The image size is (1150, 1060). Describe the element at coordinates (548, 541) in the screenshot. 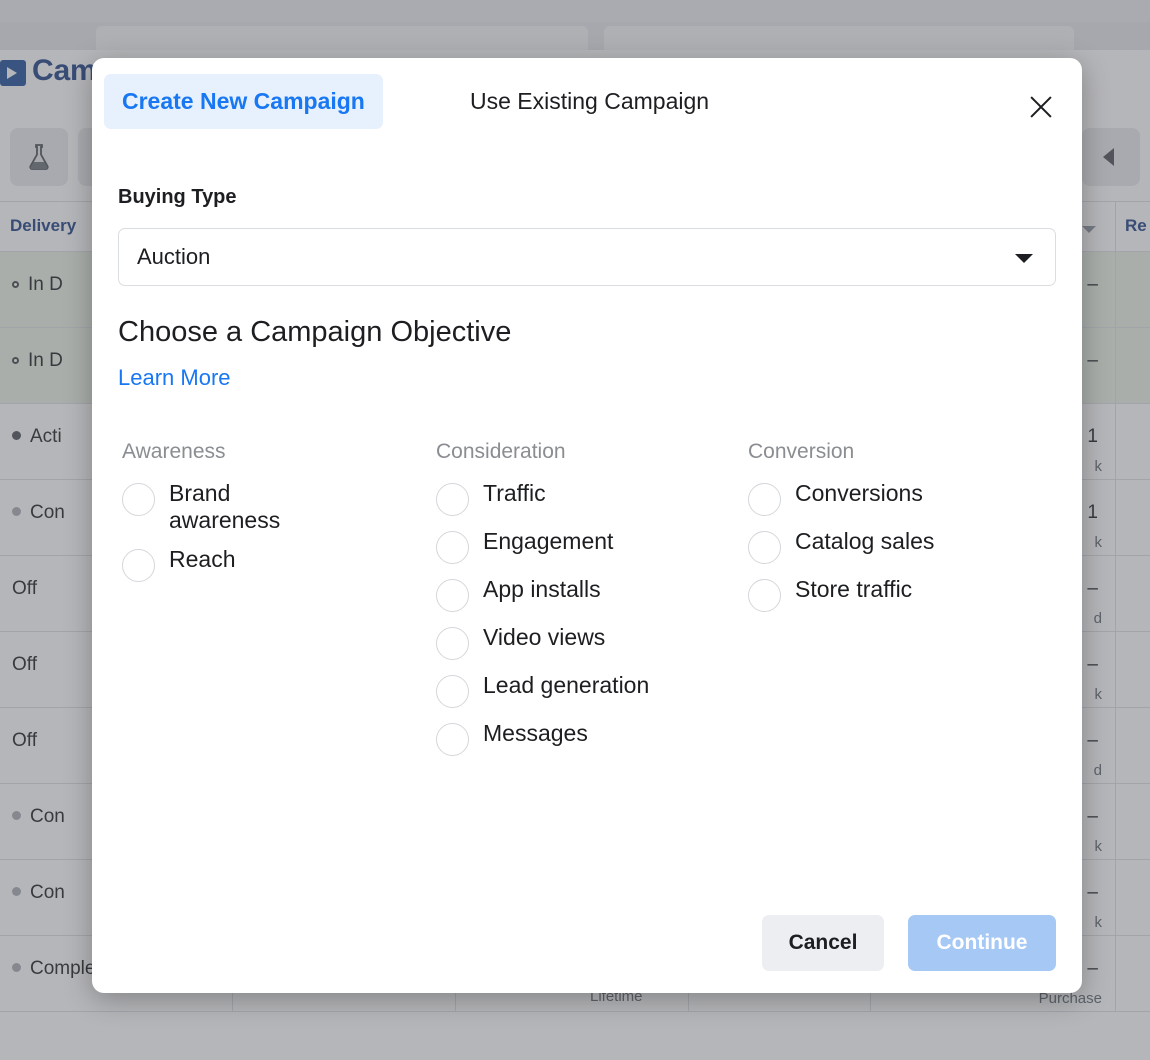

I see `objective-option-label: Engagement` at that location.